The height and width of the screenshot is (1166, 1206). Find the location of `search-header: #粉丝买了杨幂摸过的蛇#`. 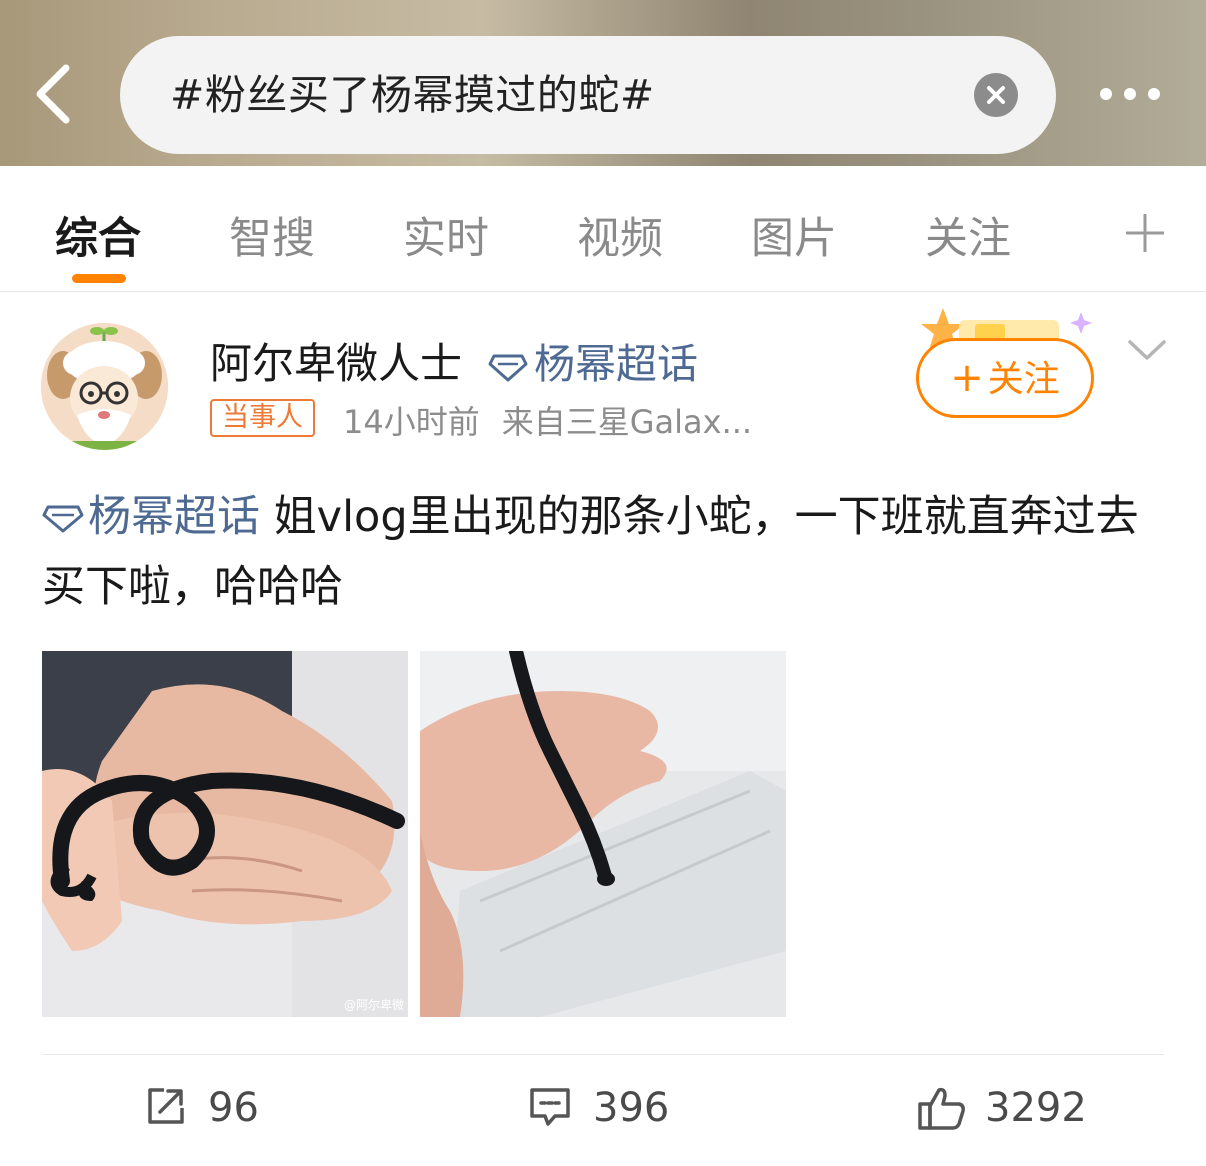

search-header: #粉丝买了杨幂摸过的蛇# is located at coordinates (603, 83).